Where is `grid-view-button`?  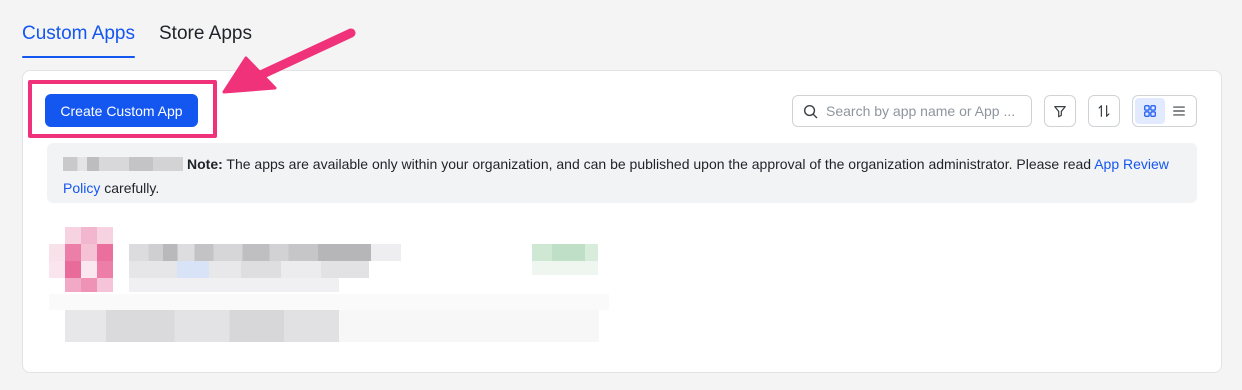 grid-view-button is located at coordinates (1150, 111).